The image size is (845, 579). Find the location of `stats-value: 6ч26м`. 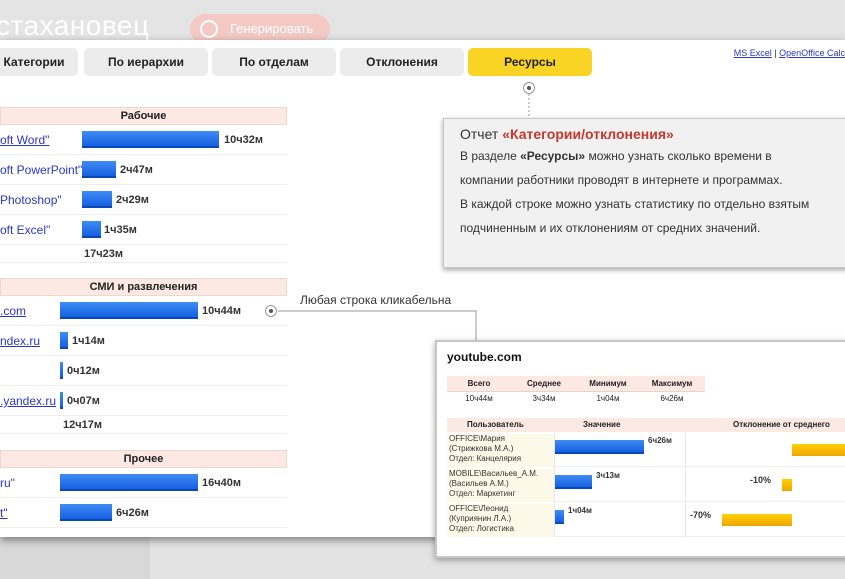

stats-value: 6ч26м is located at coordinates (672, 399).